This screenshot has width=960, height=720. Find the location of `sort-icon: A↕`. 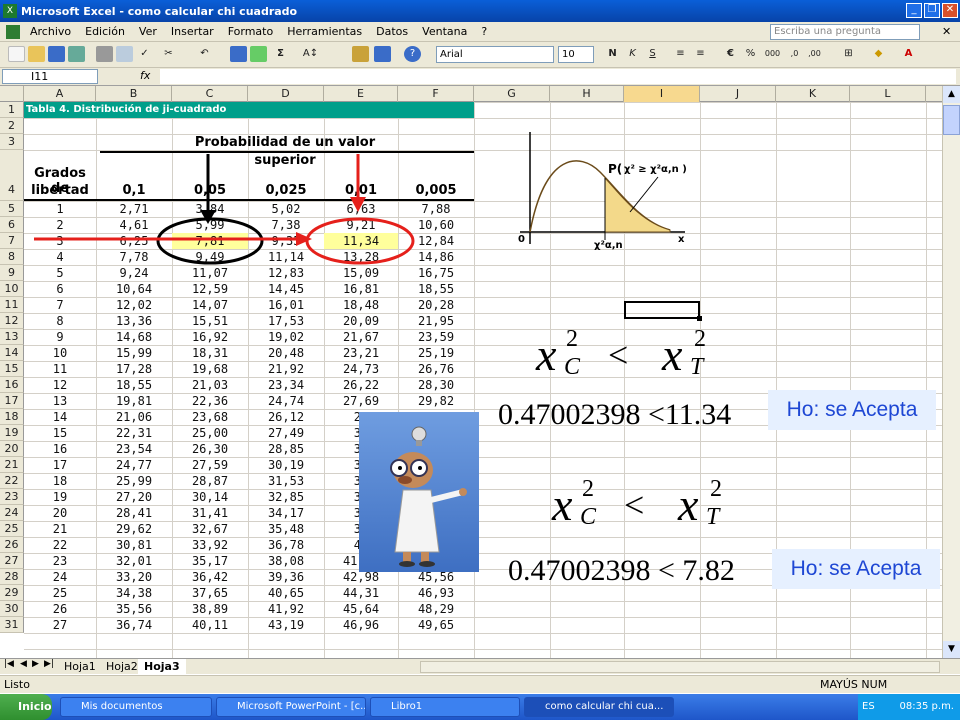

sort-icon: A↕ is located at coordinates (310, 54).